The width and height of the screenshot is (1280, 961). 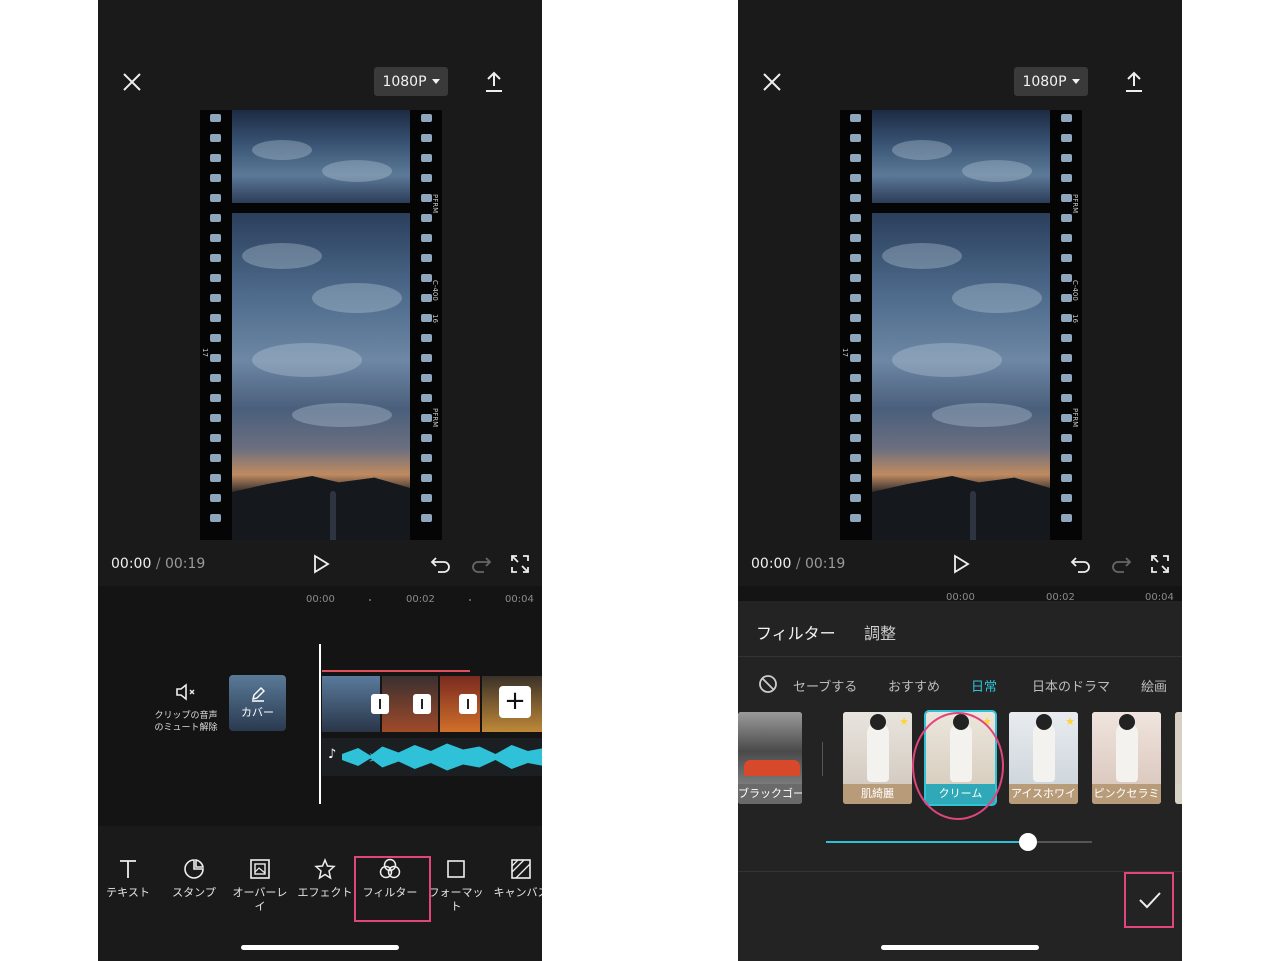 I want to click on playhead, so click(x=320, y=724).